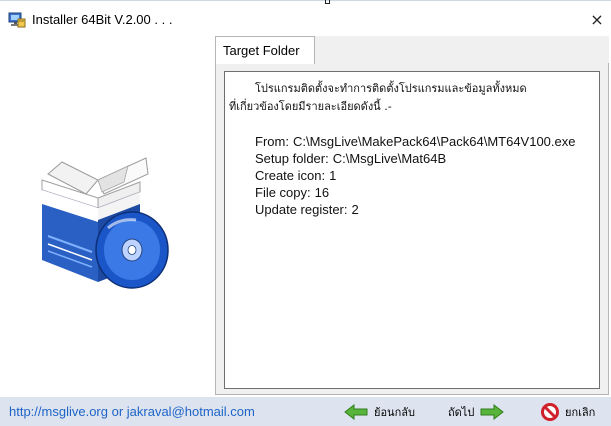  I want to click on cancel-label: ยกเลิก, so click(580, 412).